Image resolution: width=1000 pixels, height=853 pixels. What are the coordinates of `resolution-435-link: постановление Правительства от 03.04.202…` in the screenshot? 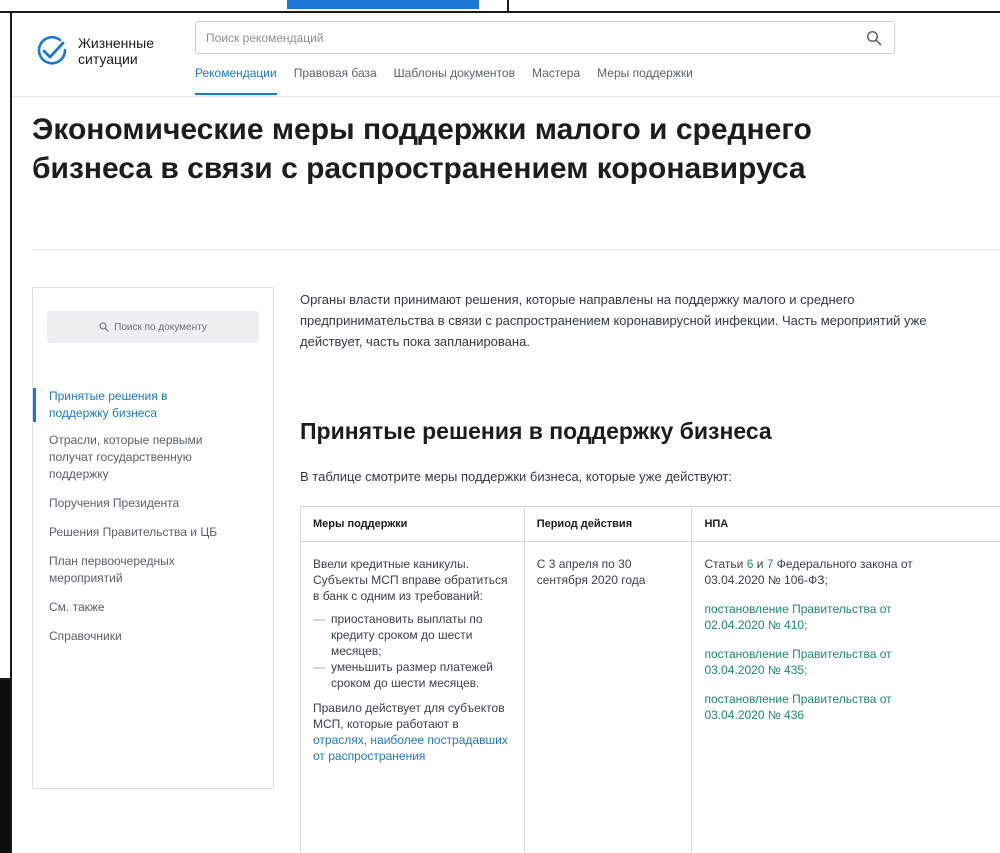 It's located at (809, 662).